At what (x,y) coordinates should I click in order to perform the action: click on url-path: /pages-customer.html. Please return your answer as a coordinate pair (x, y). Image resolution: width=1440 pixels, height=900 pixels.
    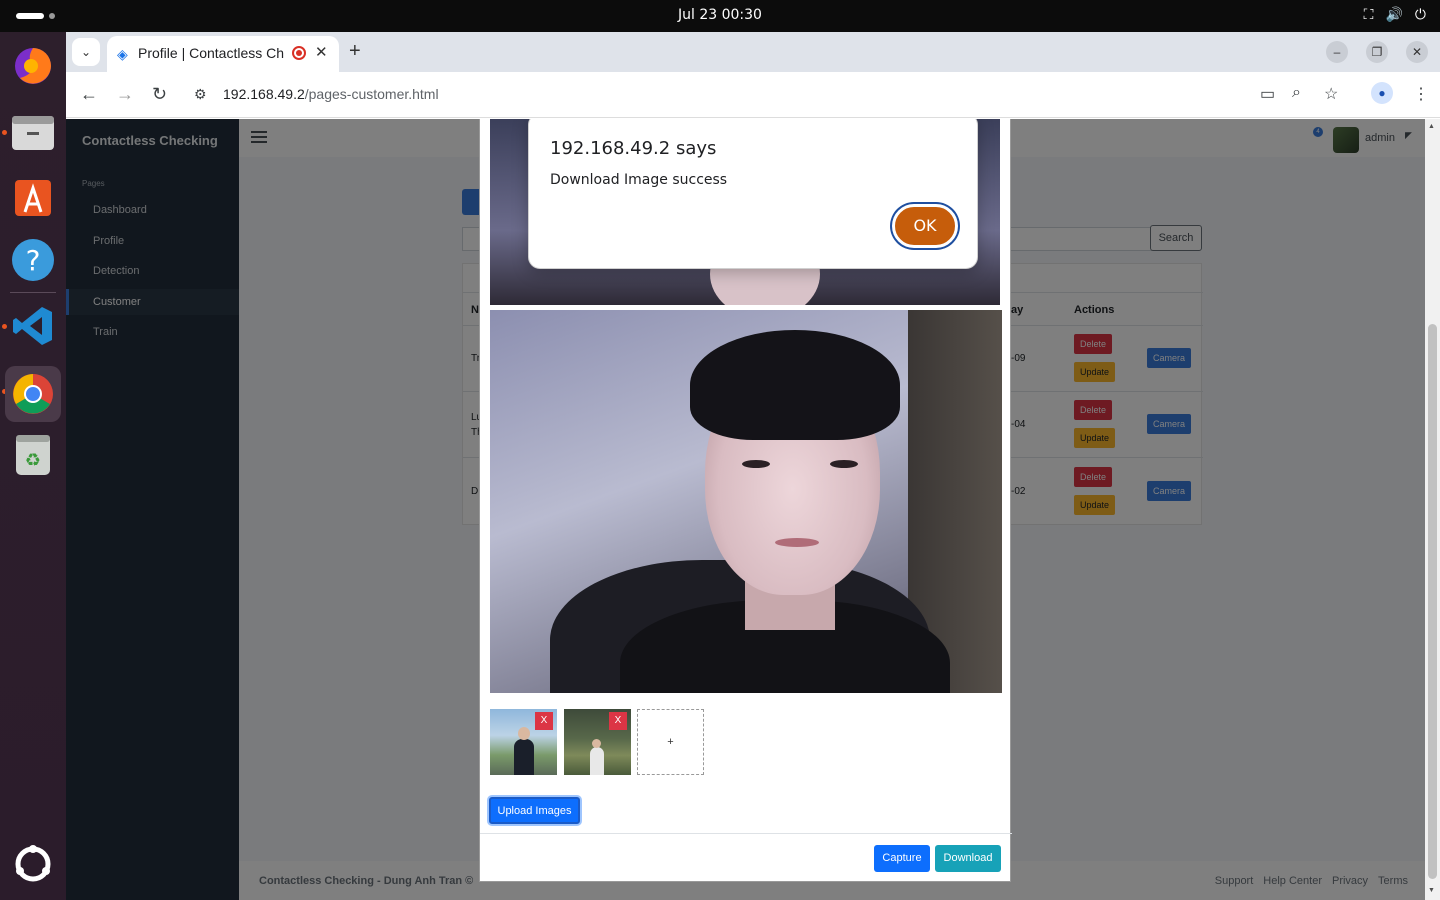
    Looking at the image, I should click on (371, 94).